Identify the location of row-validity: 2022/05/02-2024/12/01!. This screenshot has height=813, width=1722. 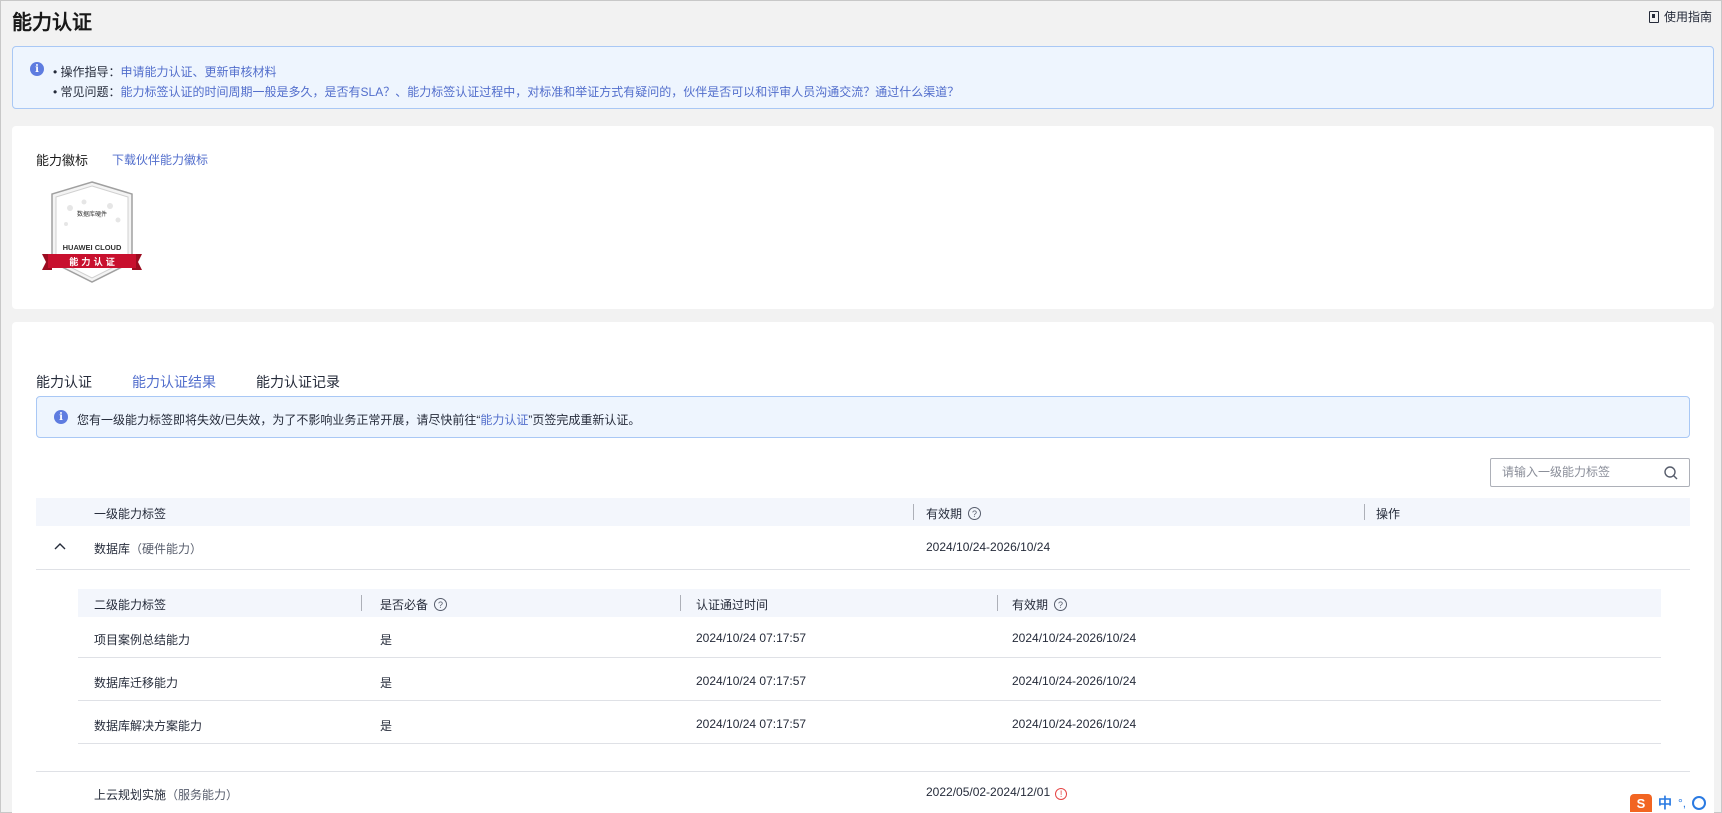
(997, 792).